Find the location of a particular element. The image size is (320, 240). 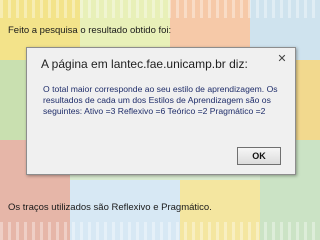

dialog-title: A página em lantec.fae.unicamp.br diz: is located at coordinates (144, 64).